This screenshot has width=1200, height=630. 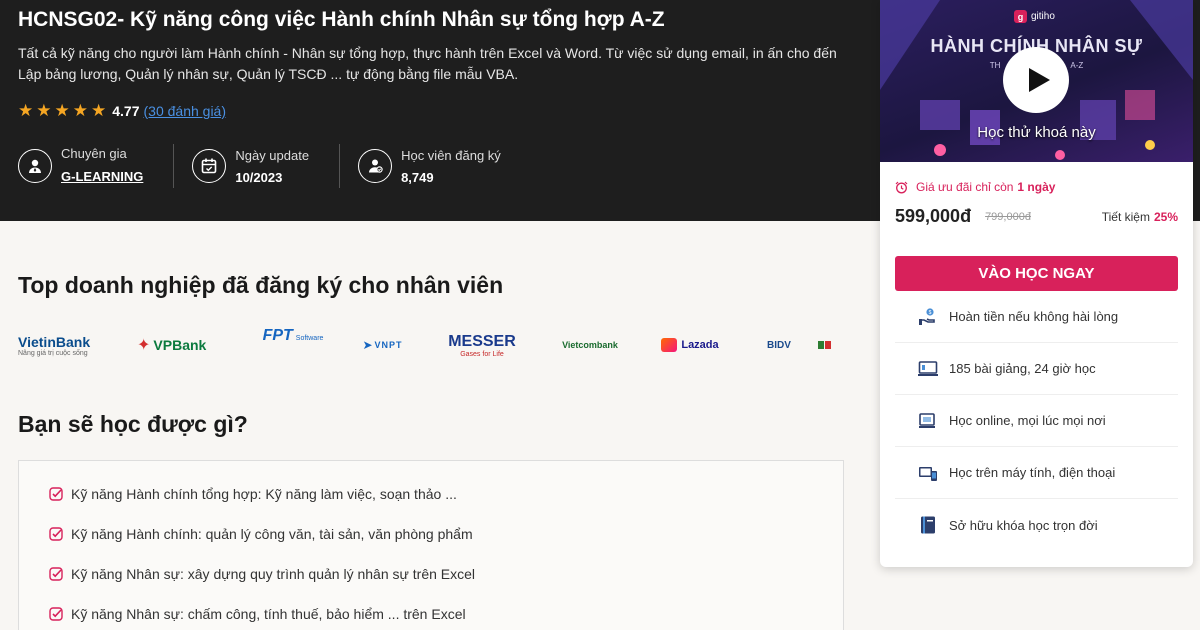 What do you see at coordinates (133, 424) in the screenshot?
I see `learn-title: Bạn sẽ học được gì?` at bounding box center [133, 424].